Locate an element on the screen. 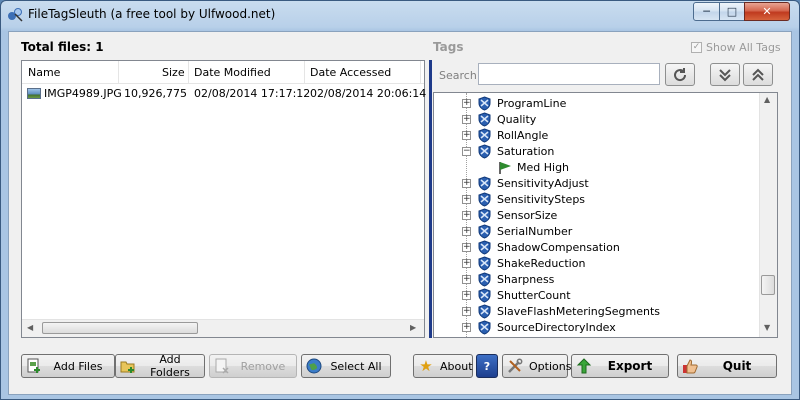  about-button: ★ About is located at coordinates (443, 366).